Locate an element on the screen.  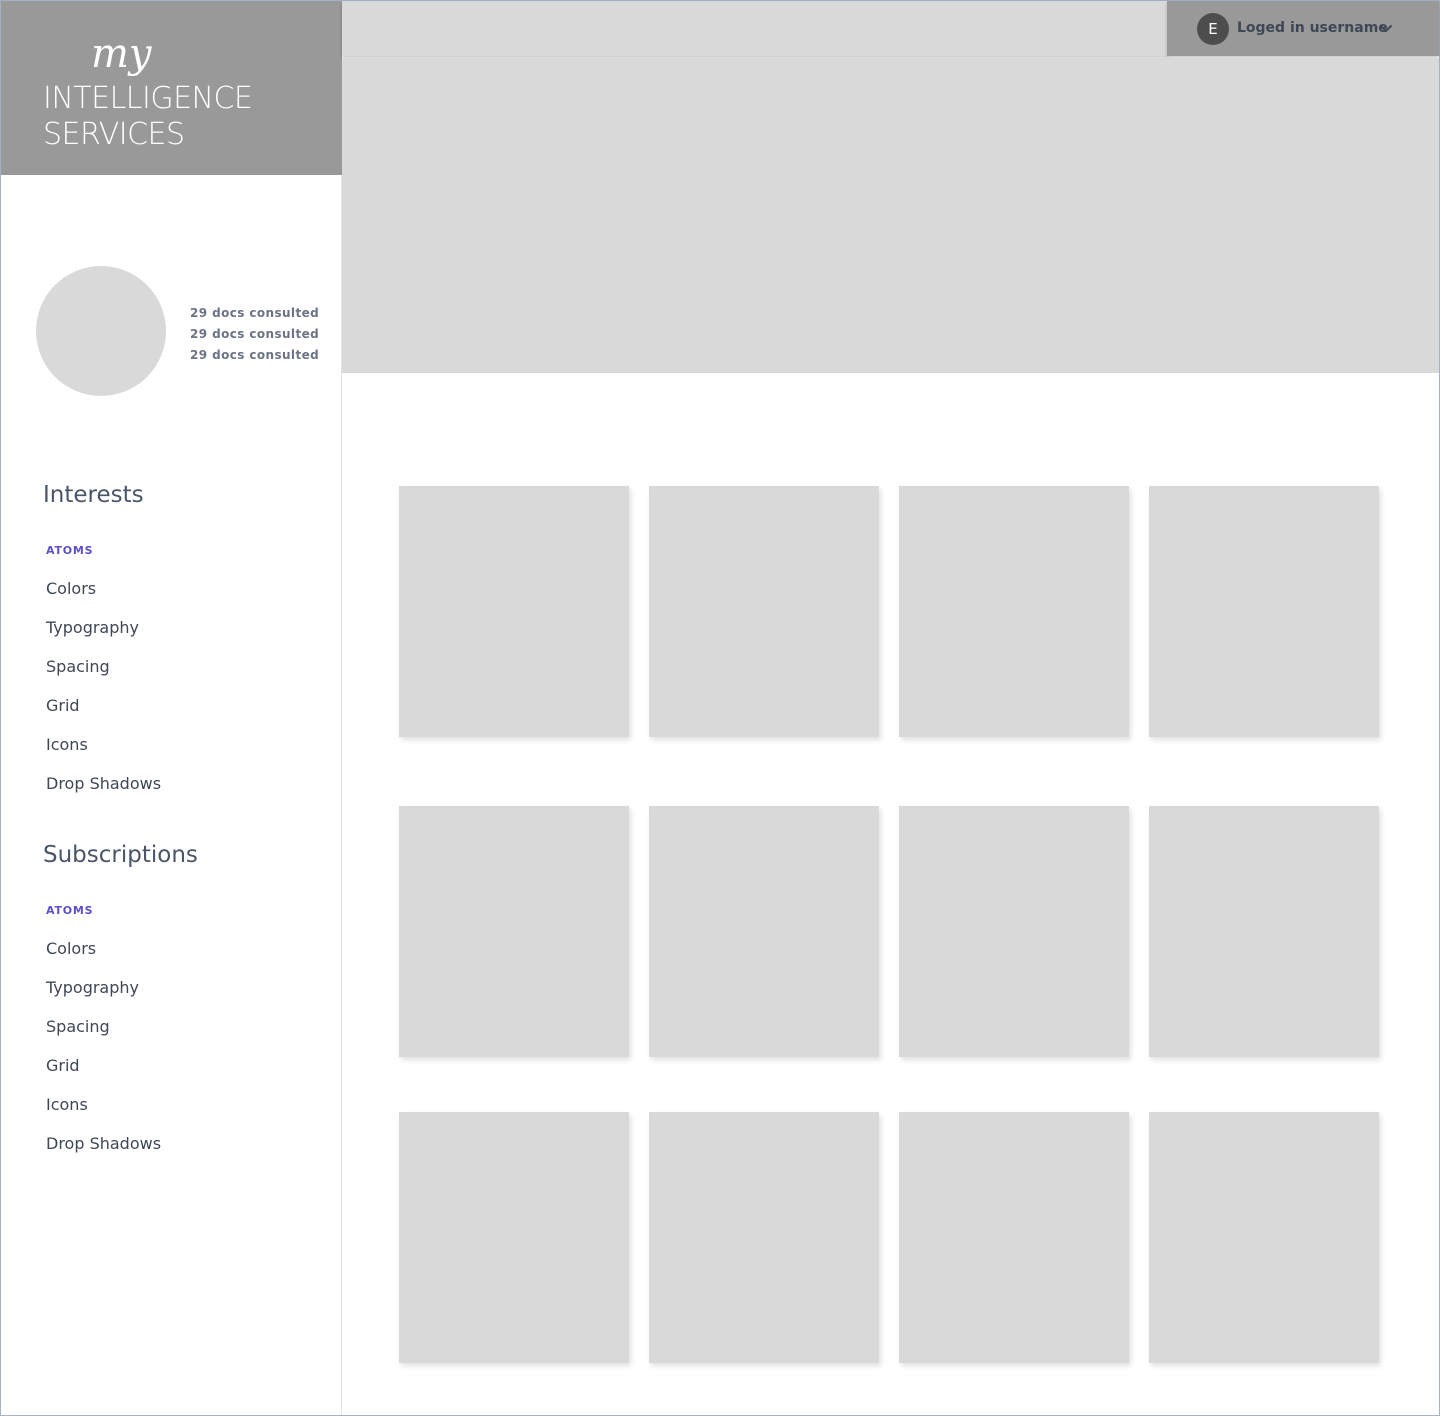
brand-logo: my INTELLIGENCE SERVICES is located at coordinates (171, 88).